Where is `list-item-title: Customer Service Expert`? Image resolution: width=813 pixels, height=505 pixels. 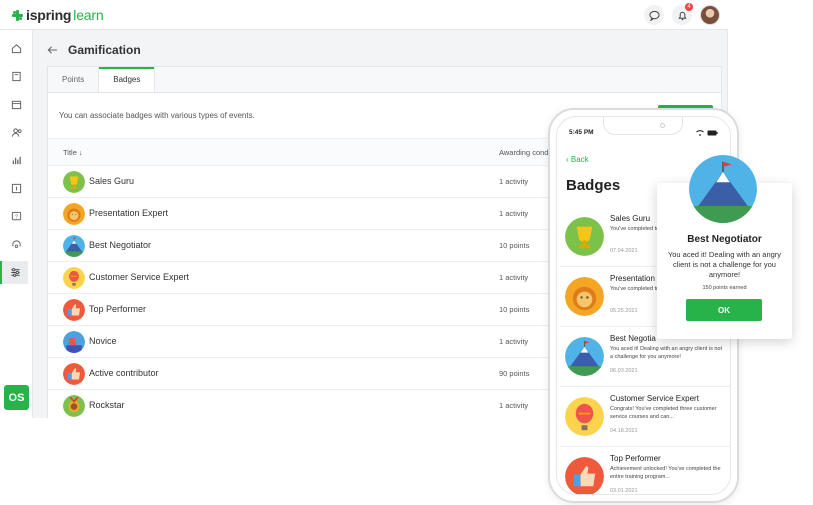
list-item-title: Customer Service Expert is located at coordinates (654, 398).